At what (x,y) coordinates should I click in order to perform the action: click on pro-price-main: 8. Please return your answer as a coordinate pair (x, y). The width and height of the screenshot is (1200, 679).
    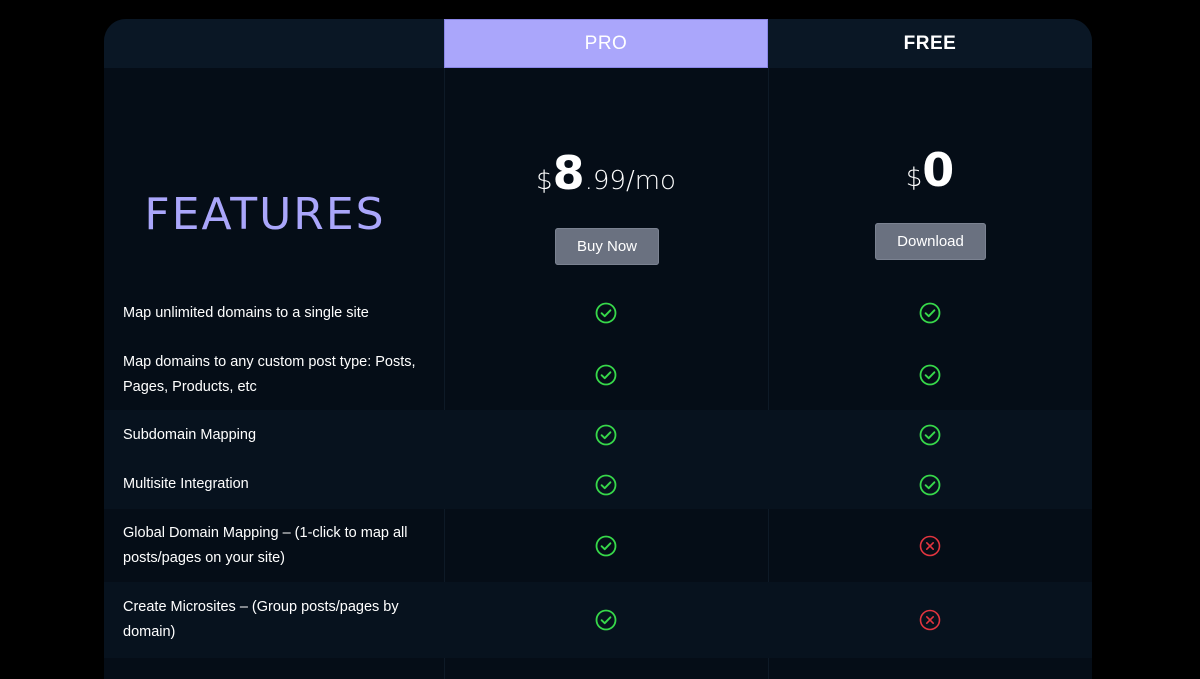
    Looking at the image, I should click on (568, 173).